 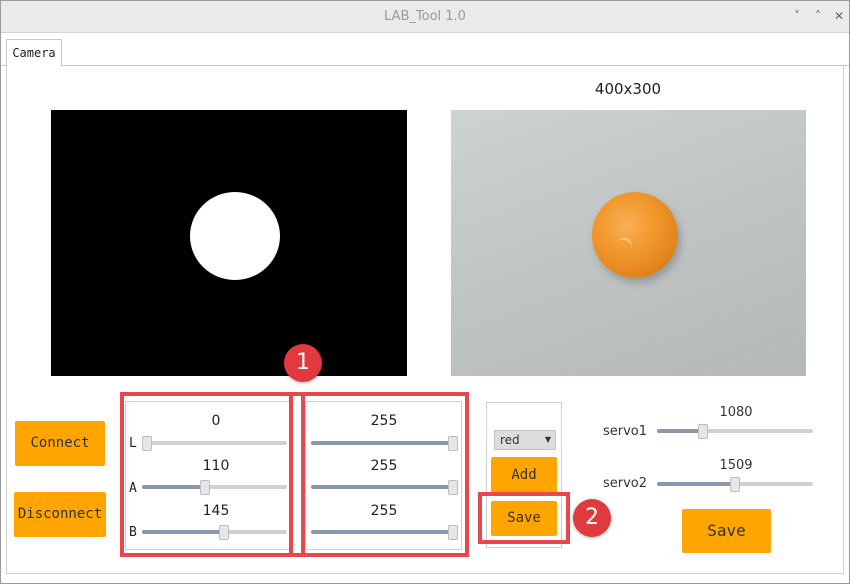 What do you see at coordinates (726, 531) in the screenshot?
I see `save-servo-button: Save` at bounding box center [726, 531].